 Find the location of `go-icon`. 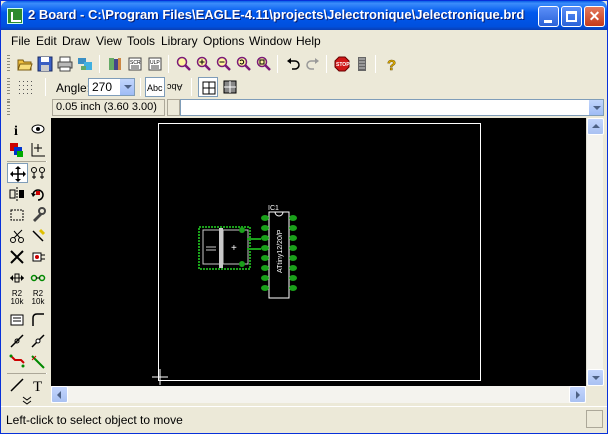

go-icon is located at coordinates (362, 64).